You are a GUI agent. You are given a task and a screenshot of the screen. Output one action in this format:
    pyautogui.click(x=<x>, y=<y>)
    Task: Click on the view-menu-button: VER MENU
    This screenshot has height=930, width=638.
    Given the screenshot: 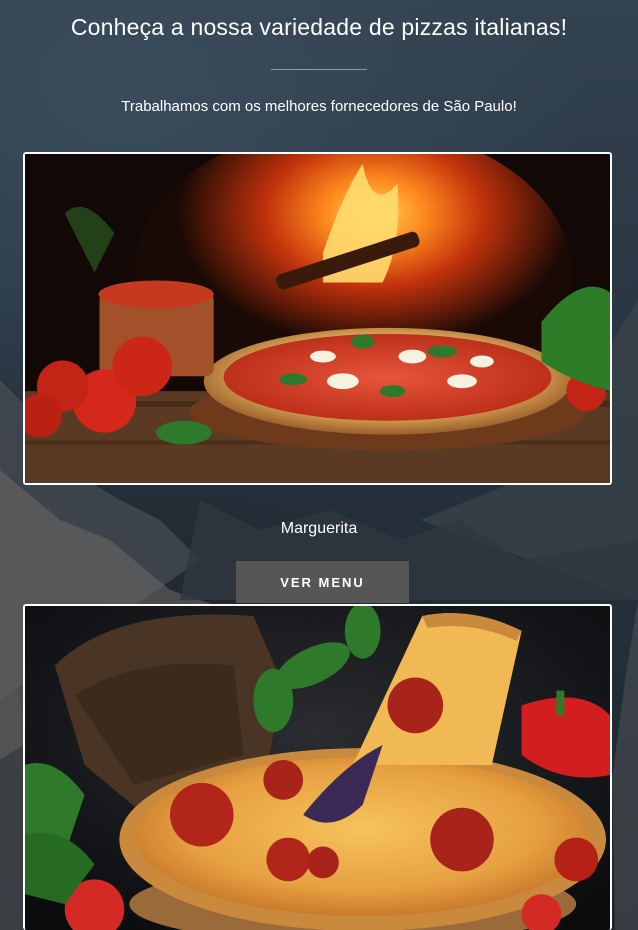 What is the action you would take?
    pyautogui.click(x=322, y=582)
    